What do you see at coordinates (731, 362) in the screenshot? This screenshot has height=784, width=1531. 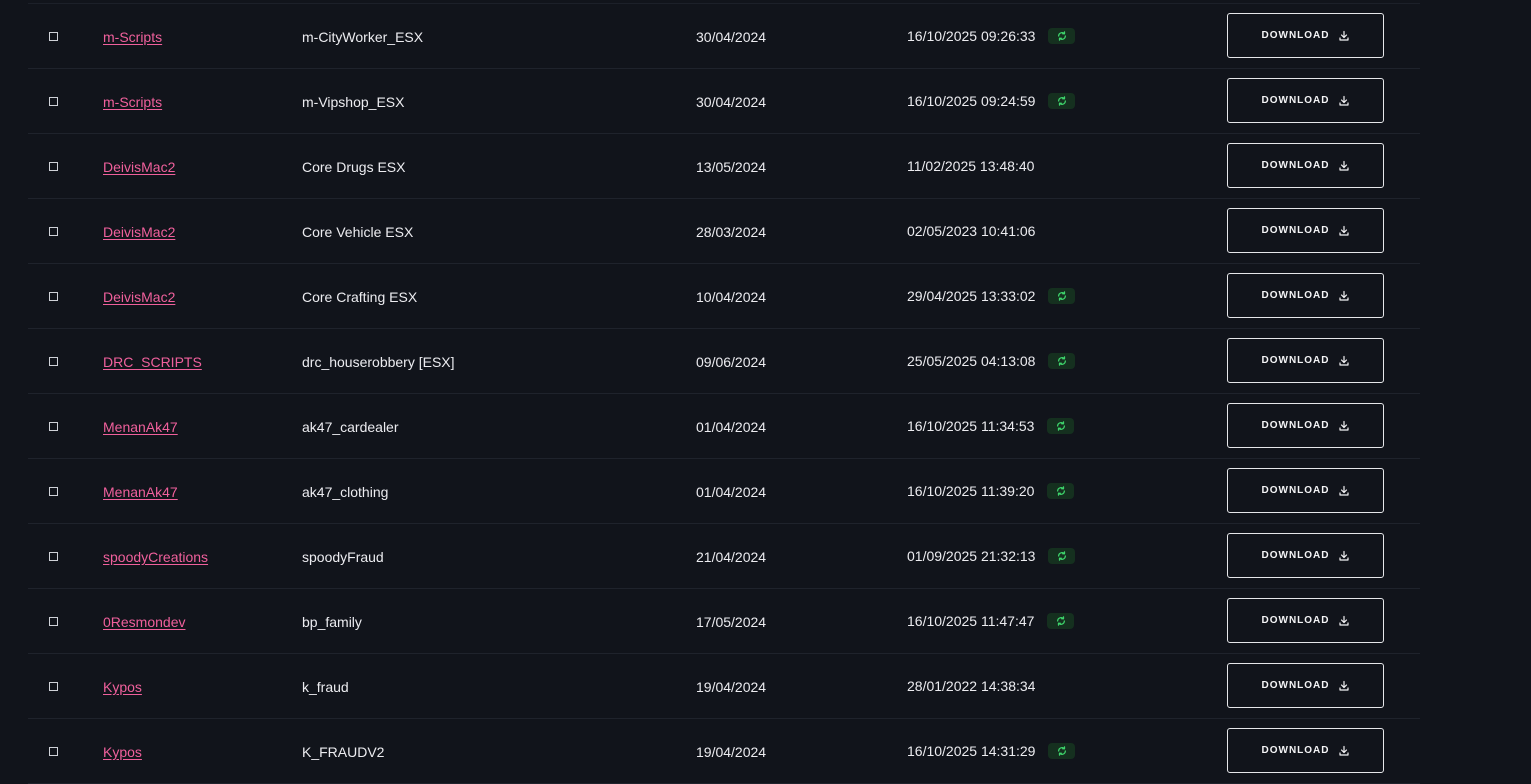 I see `created-date: 09/06/2024` at bounding box center [731, 362].